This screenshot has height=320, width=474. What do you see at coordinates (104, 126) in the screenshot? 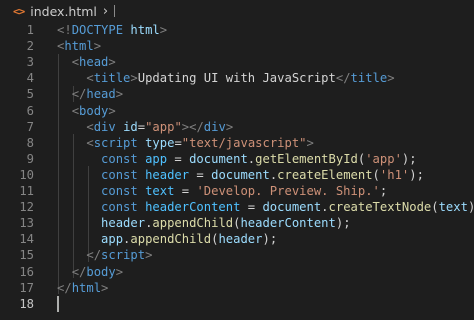
I see `code-token: div` at bounding box center [104, 126].